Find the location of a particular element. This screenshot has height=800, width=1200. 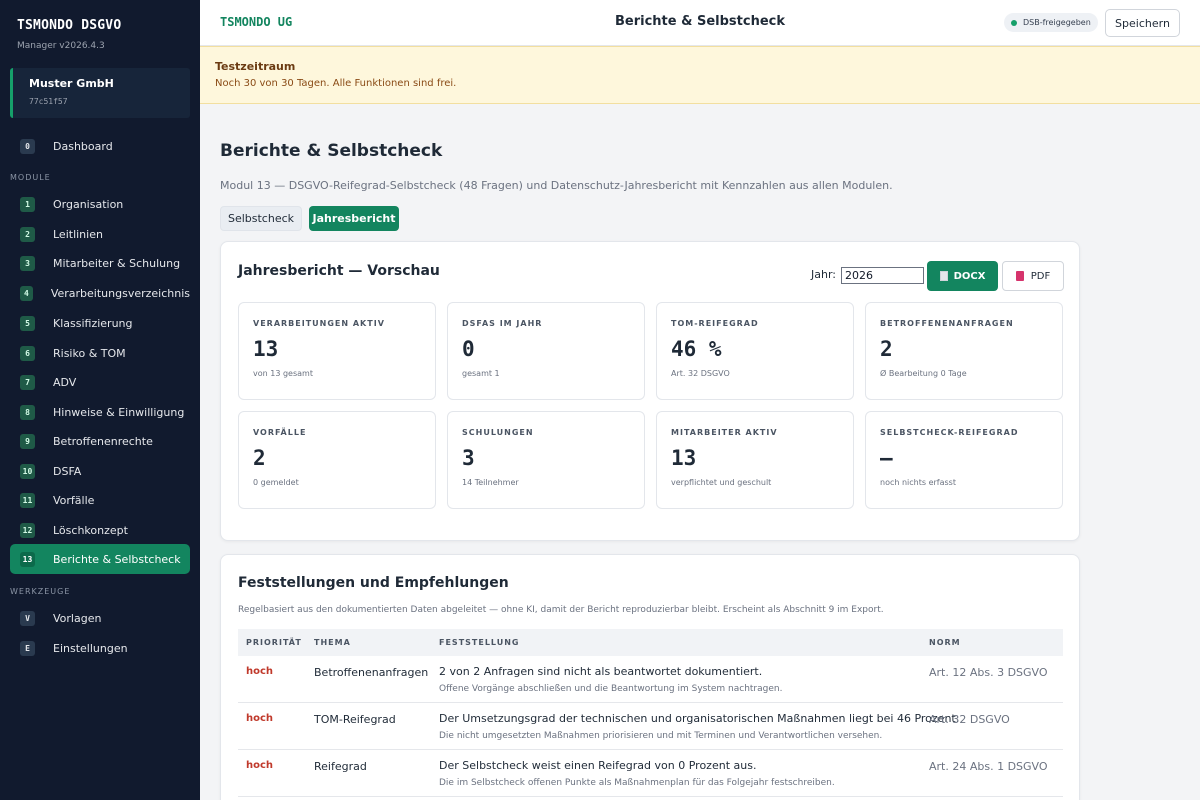

trial-title: Testzeitraum is located at coordinates (255, 66).